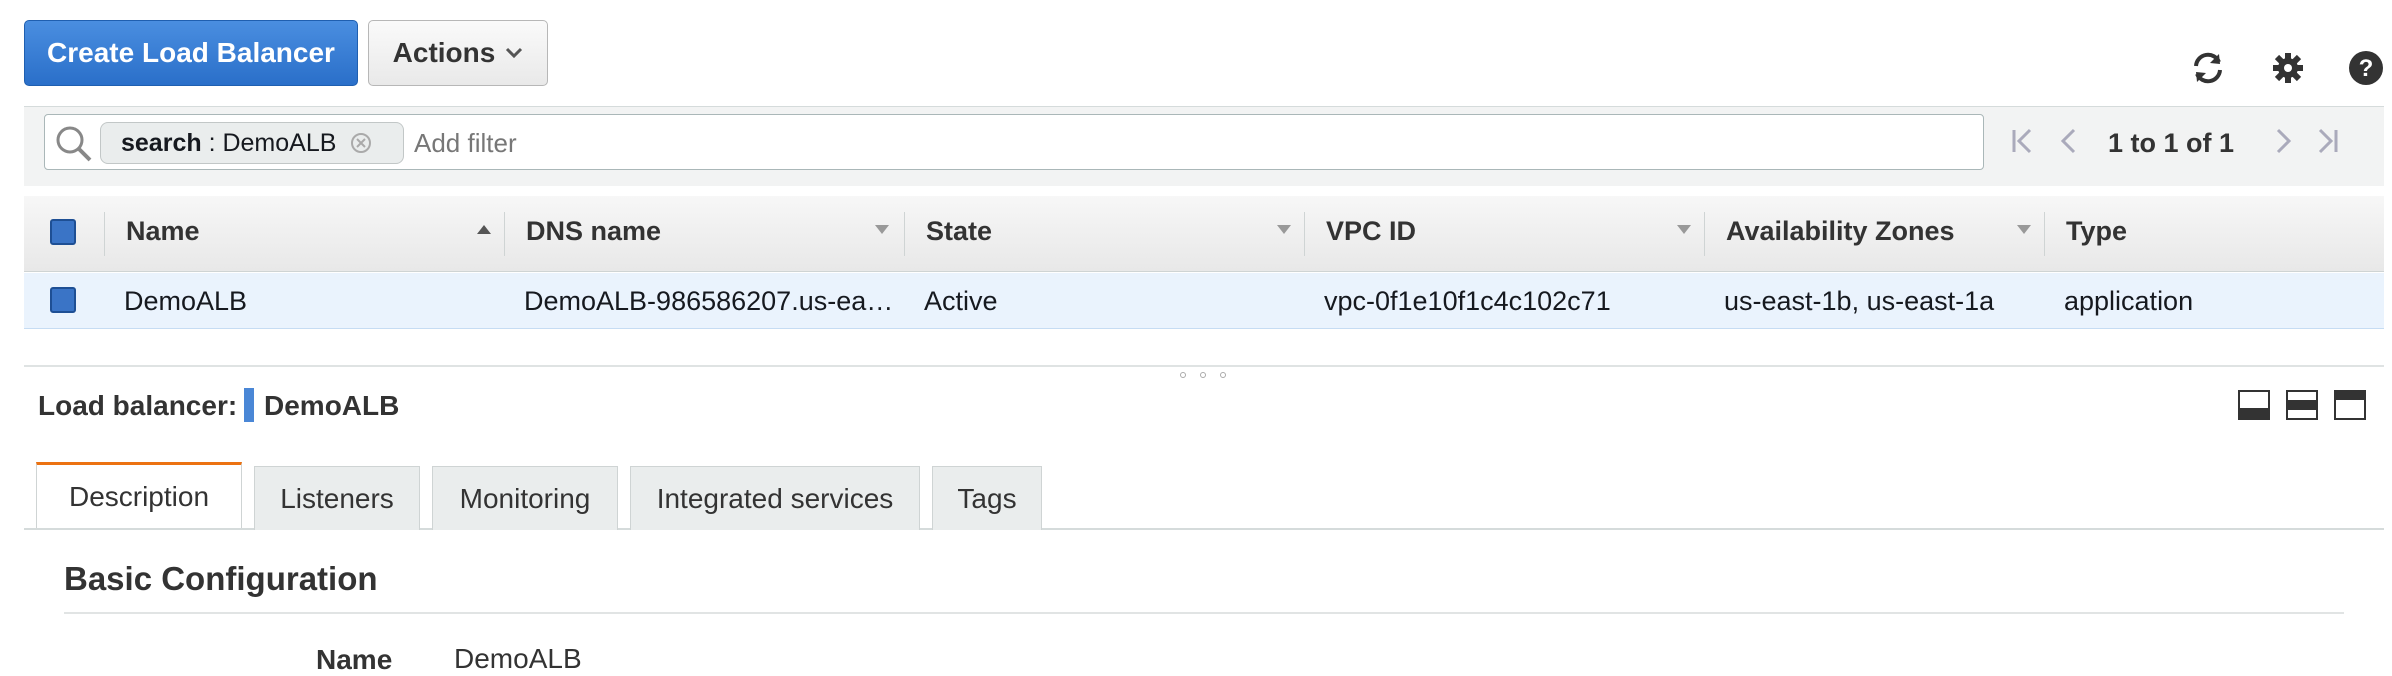 This screenshot has width=2392, height=676. What do you see at coordinates (138, 405) in the screenshot?
I see `detail-label: Load balancer:` at bounding box center [138, 405].